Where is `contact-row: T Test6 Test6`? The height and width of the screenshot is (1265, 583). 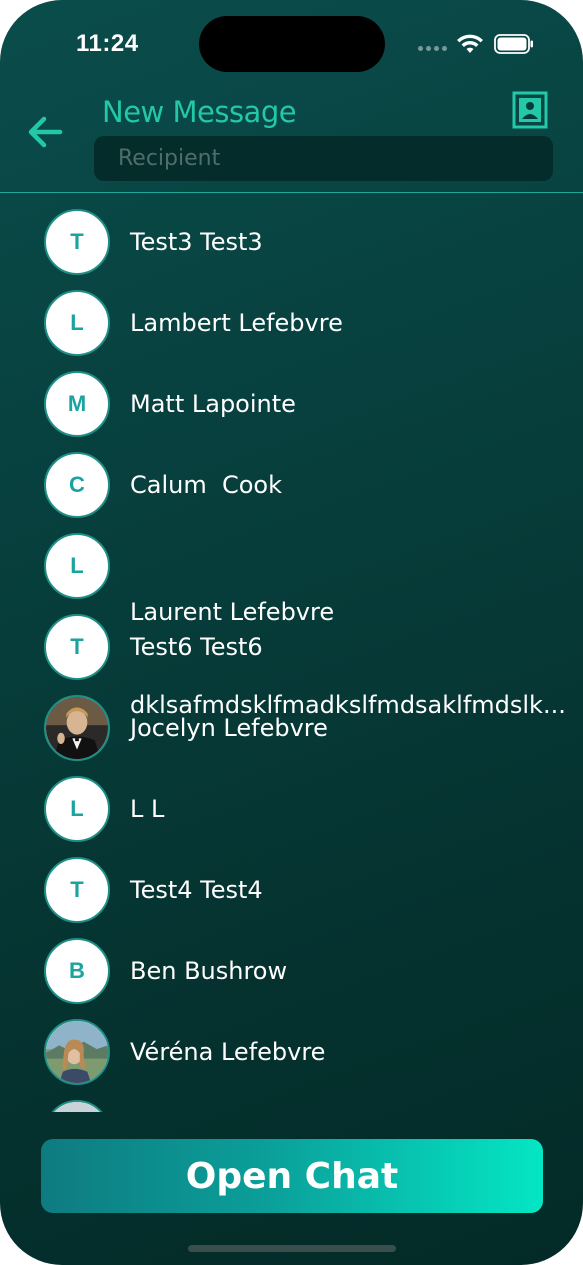 contact-row: T Test6 Test6 is located at coordinates (291, 642).